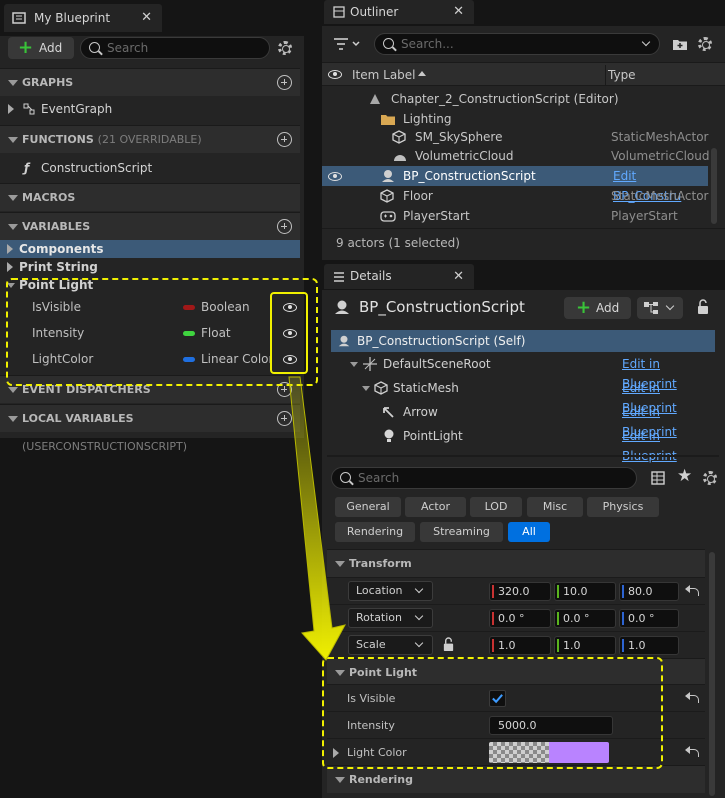  What do you see at coordinates (529, 532) in the screenshot?
I see `tab-all: All` at bounding box center [529, 532].